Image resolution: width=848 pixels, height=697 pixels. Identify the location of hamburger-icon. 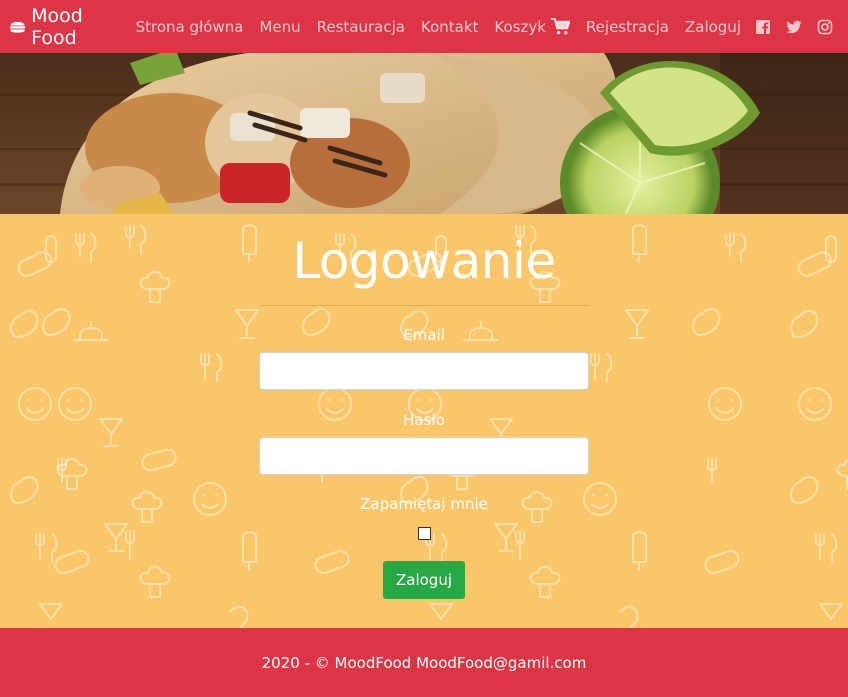
(17, 27).